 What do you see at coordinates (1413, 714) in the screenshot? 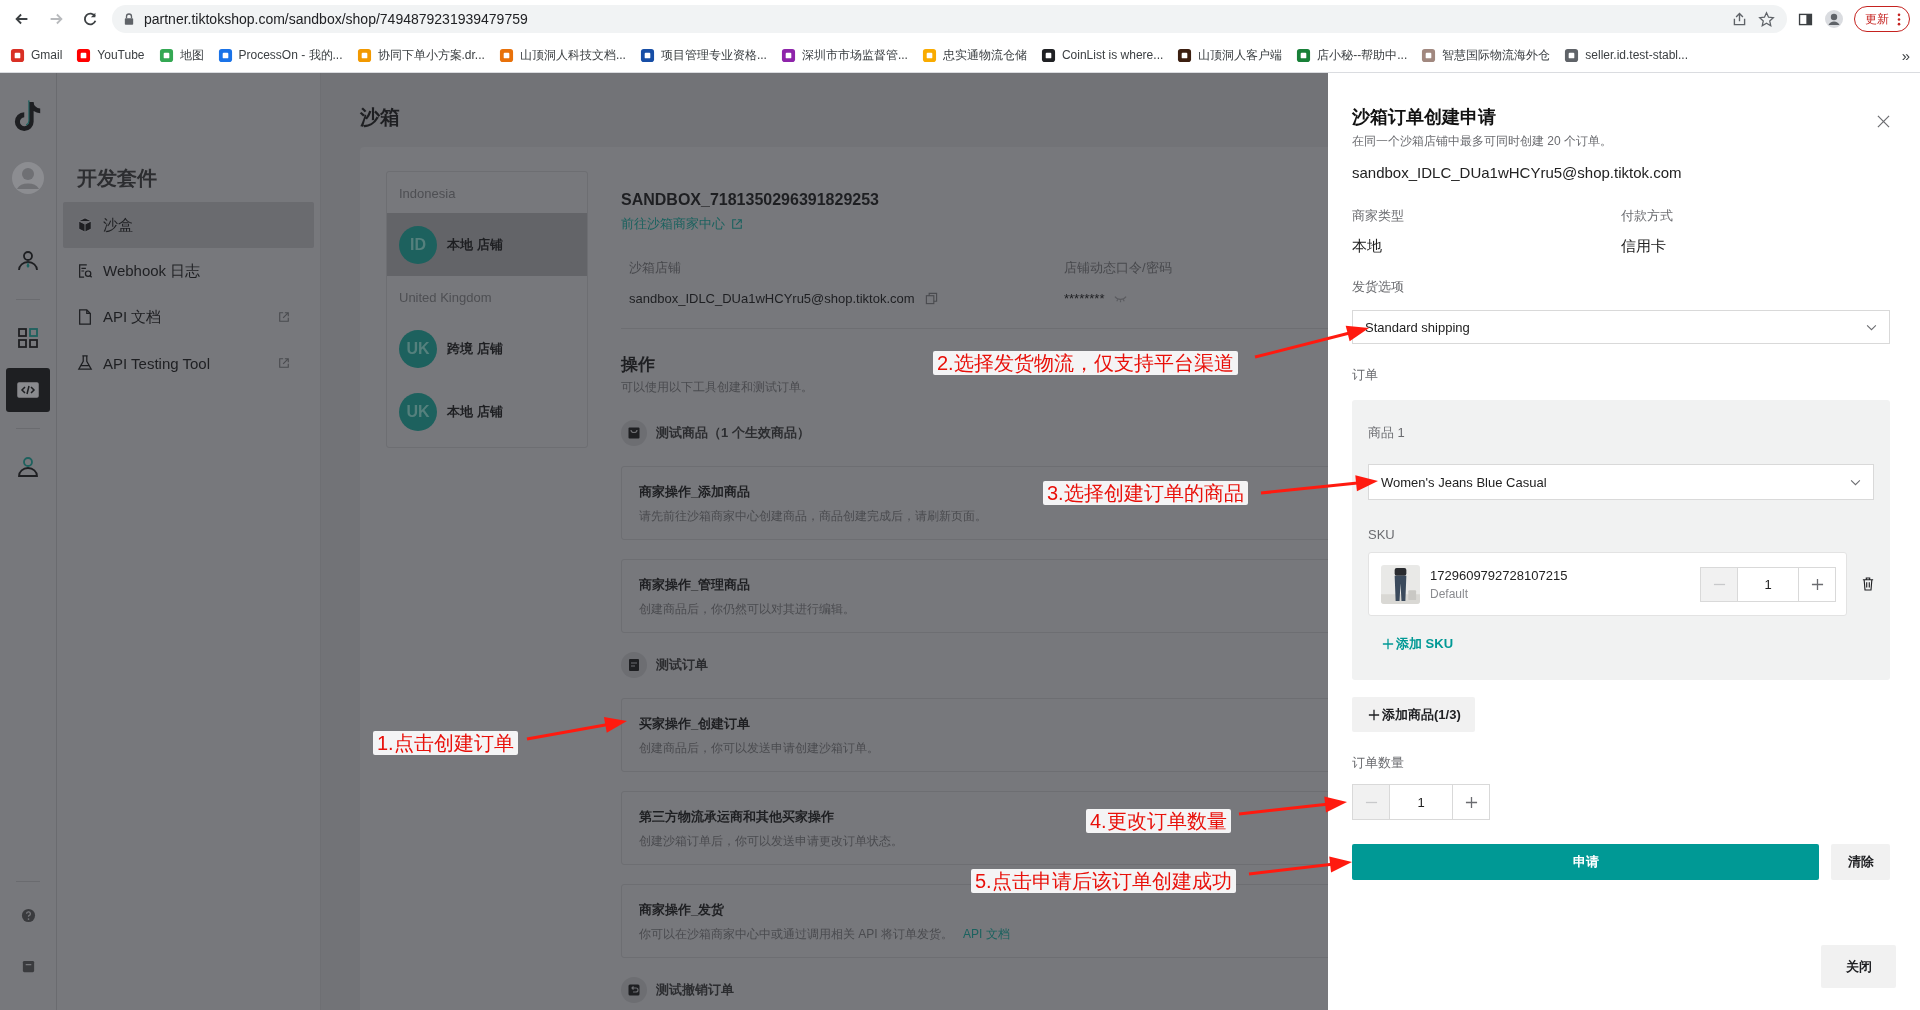
I see `add-product-button: 添加商品(1/3)` at bounding box center [1413, 714].